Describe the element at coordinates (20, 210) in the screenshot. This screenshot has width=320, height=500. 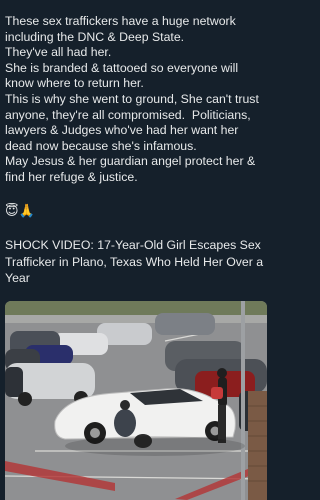
I see `emoji-row: 😇🙏` at that location.